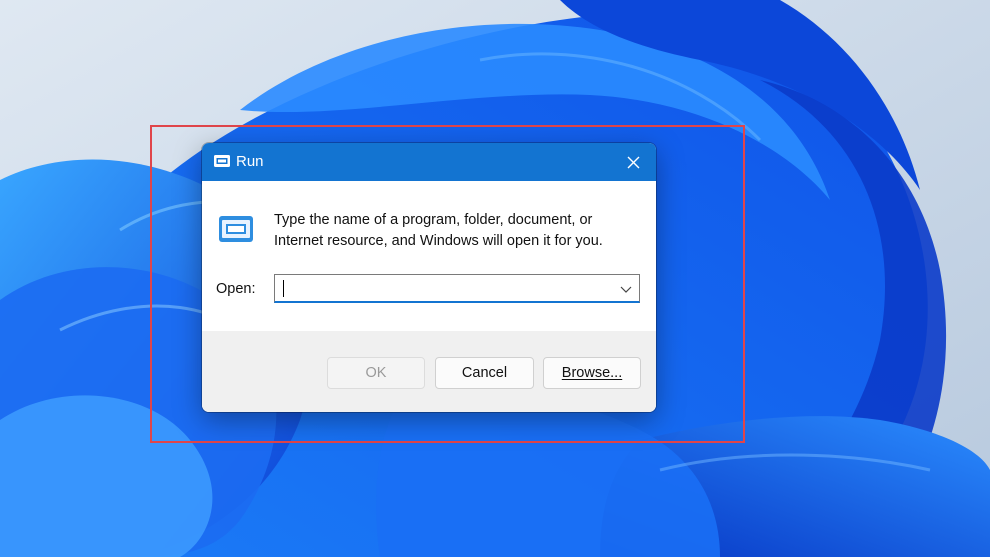 This screenshot has height=557, width=990. Describe the element at coordinates (429, 162) in the screenshot. I see `title-bar: Run` at that location.